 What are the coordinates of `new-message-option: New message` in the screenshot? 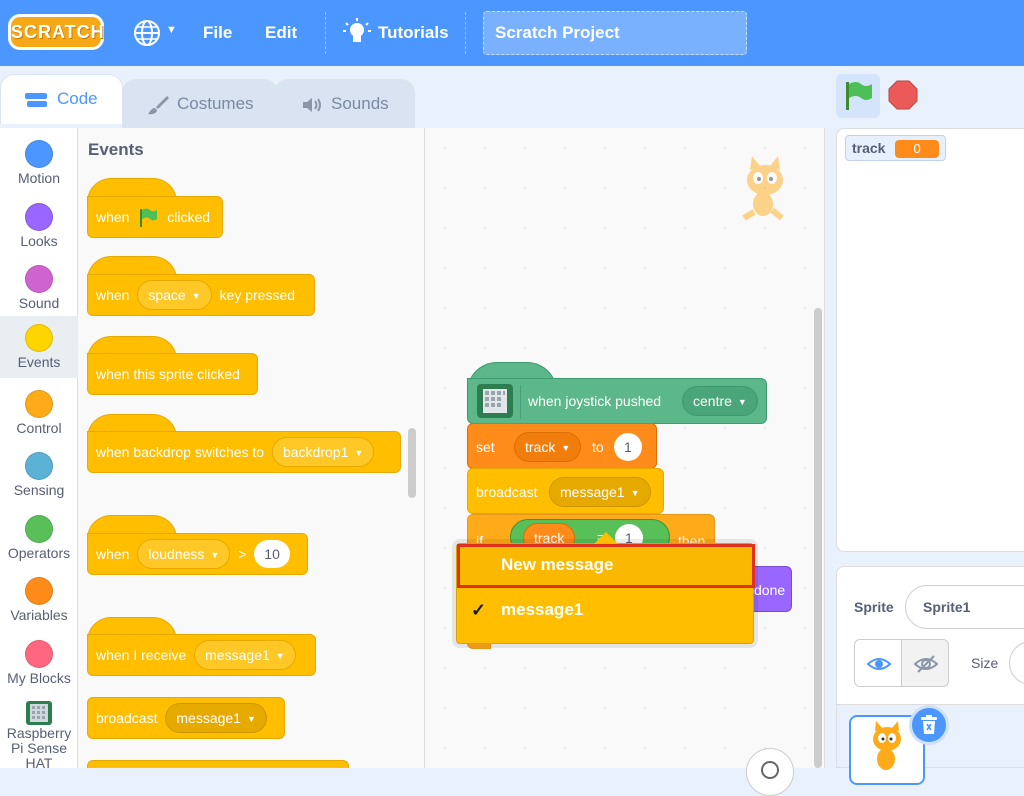 It's located at (606, 566).